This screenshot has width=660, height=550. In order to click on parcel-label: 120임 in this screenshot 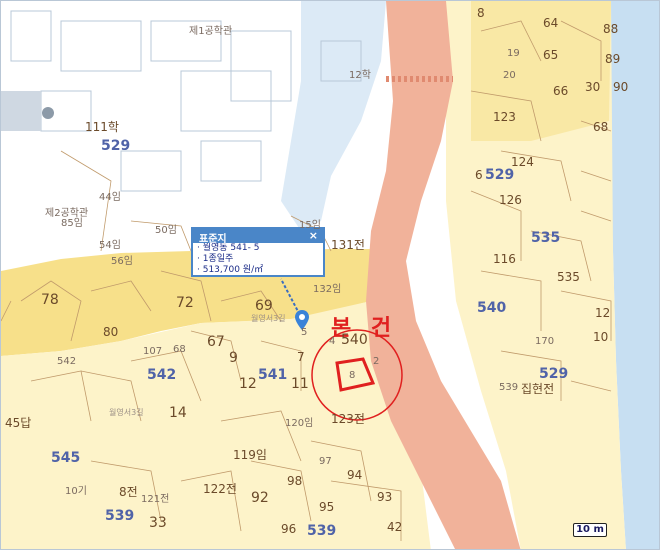, I will do `click(299, 423)`.